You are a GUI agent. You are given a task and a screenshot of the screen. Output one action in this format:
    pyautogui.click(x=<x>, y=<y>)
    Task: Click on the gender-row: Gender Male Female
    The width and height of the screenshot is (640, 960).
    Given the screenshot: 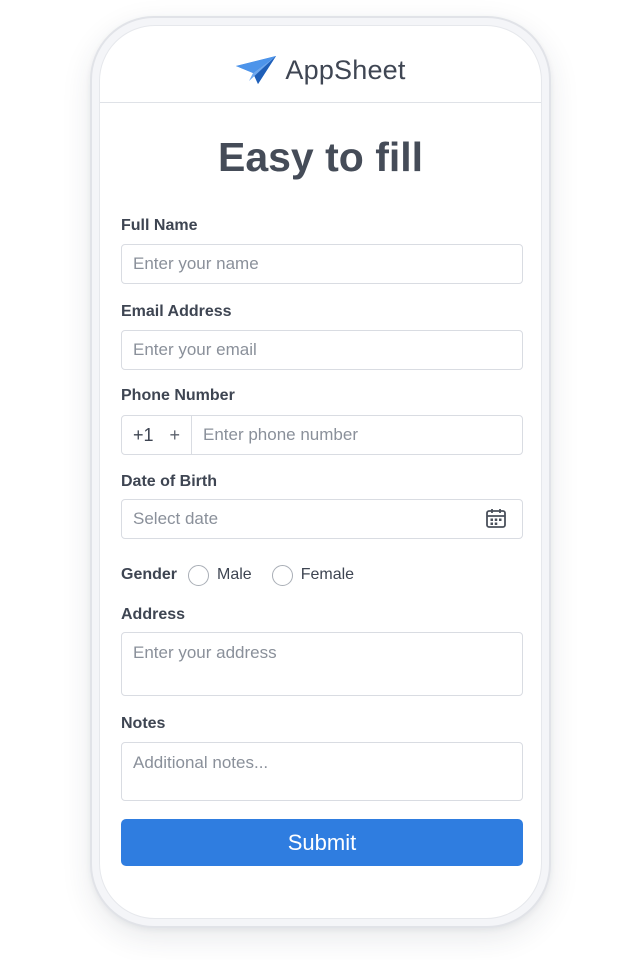 What is the action you would take?
    pyautogui.click(x=247, y=575)
    